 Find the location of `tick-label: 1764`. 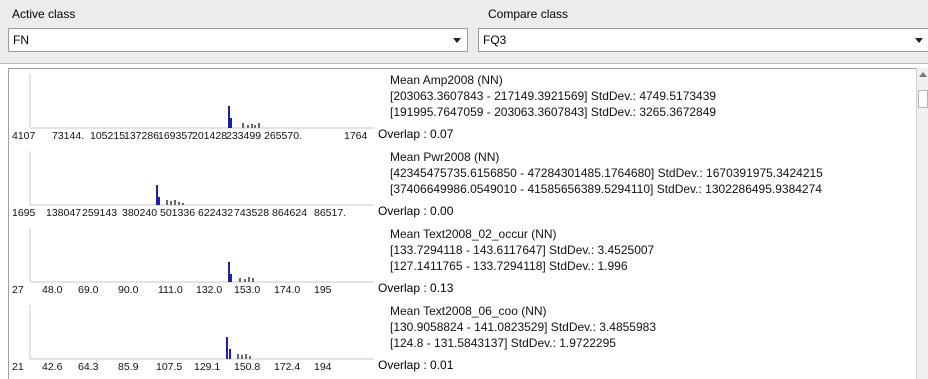

tick-label: 1764 is located at coordinates (356, 136).